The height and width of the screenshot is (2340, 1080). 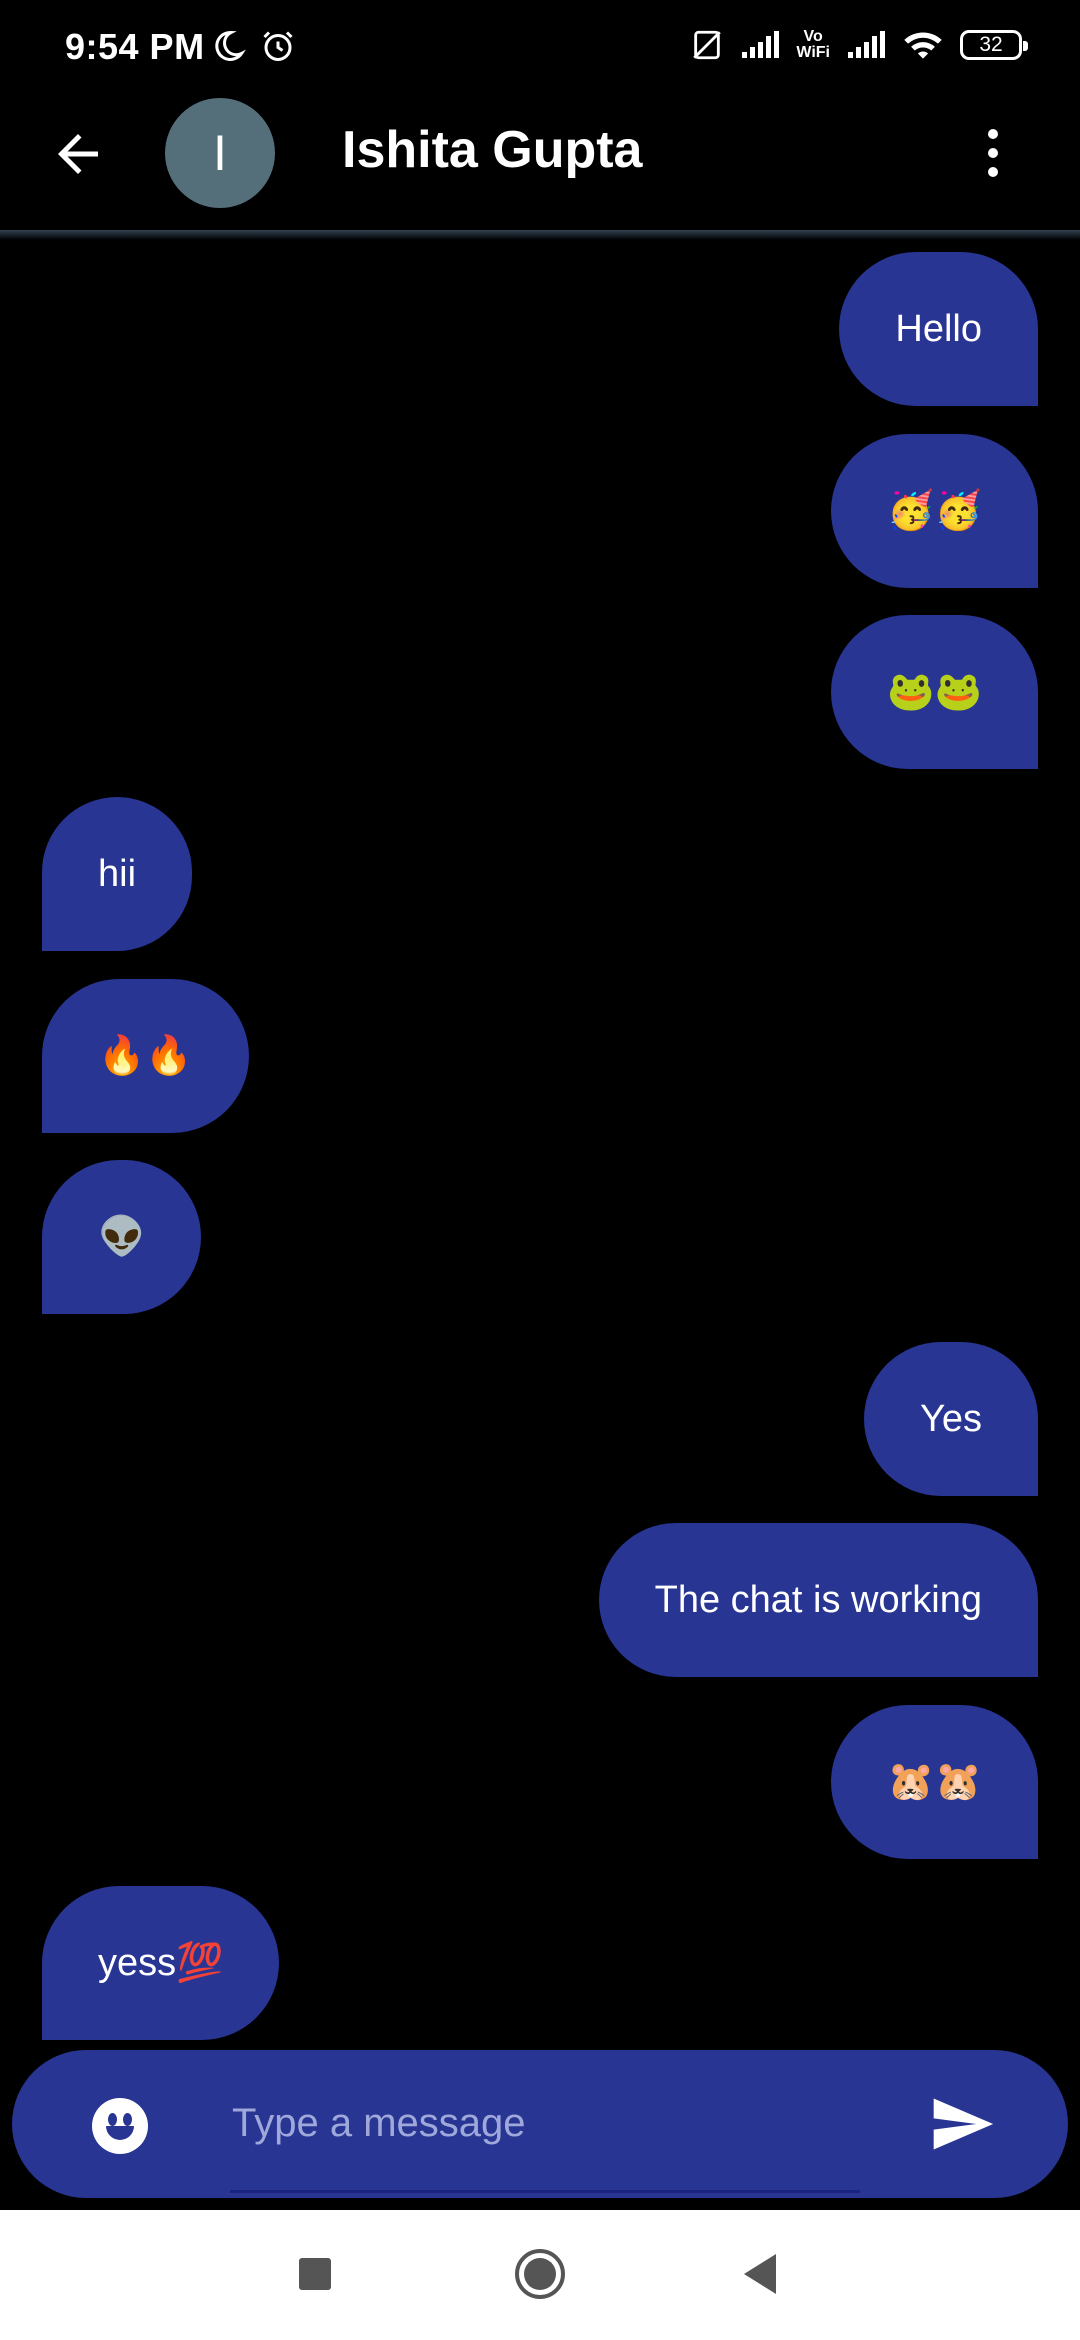 What do you see at coordinates (818, 1600) in the screenshot?
I see `message-bubble-sent: The chat is working` at bounding box center [818, 1600].